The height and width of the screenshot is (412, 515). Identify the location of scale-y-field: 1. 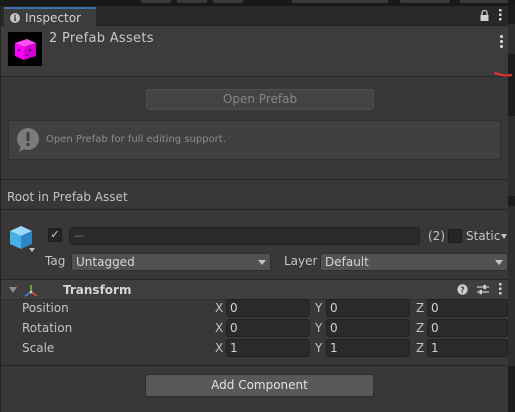
(368, 348).